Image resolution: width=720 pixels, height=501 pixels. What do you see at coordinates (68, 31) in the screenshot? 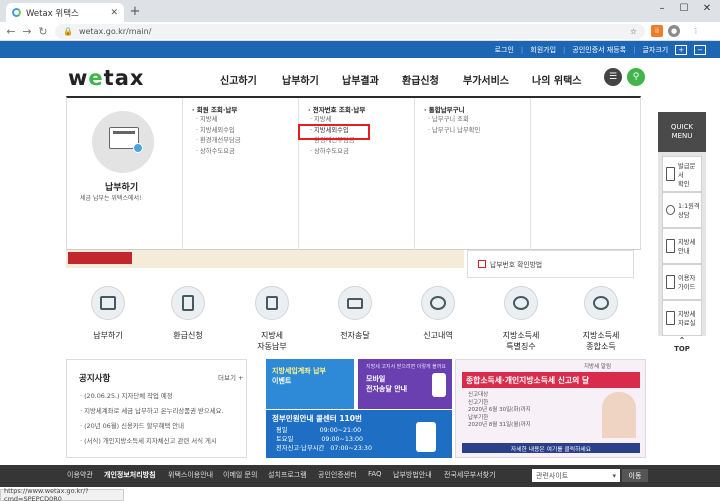
I see `lock-icon: 🔒` at bounding box center [68, 31].